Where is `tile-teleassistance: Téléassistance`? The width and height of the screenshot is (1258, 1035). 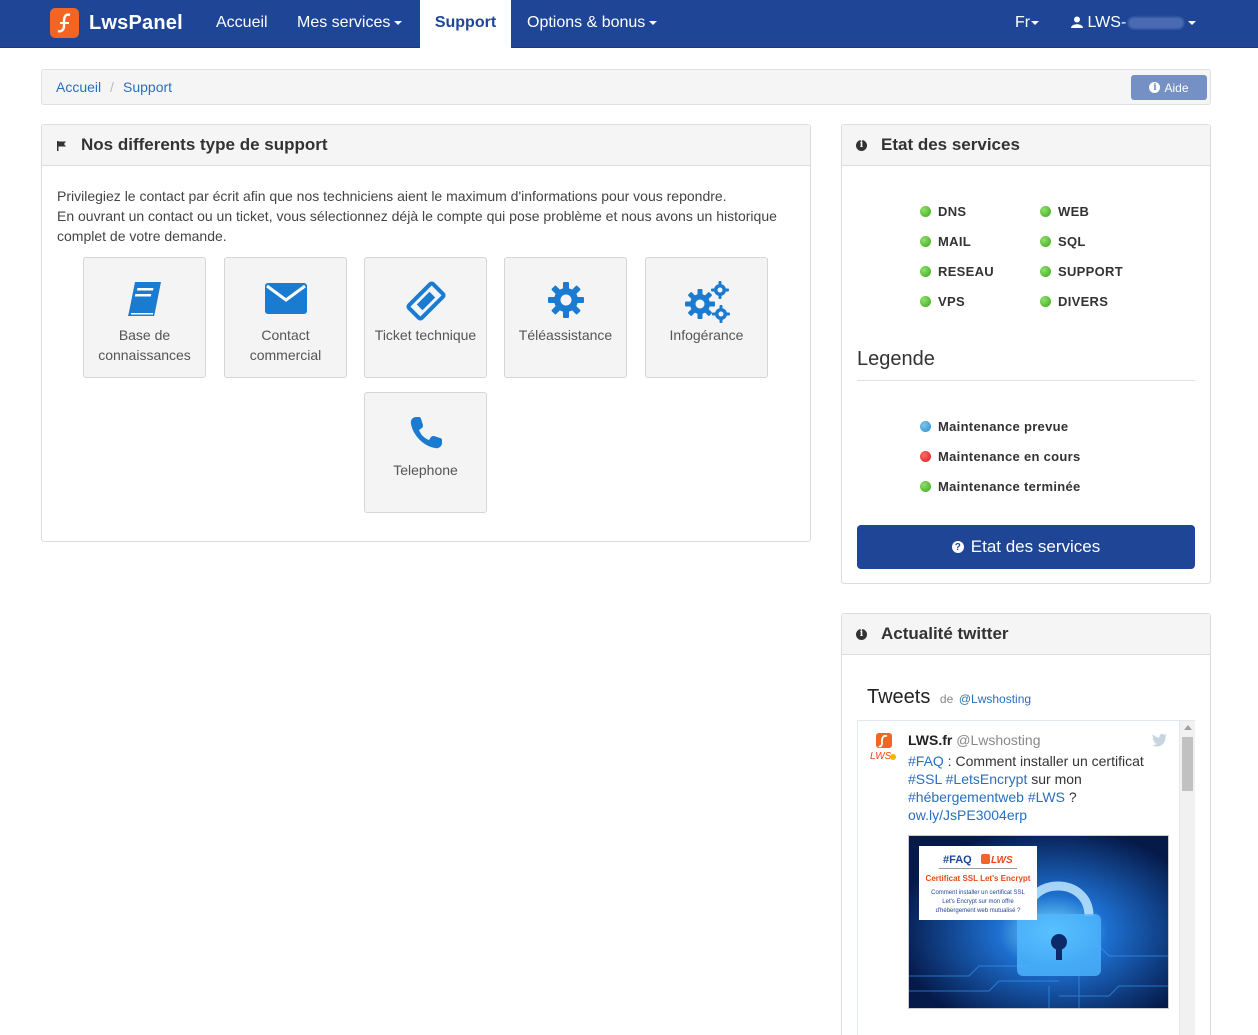
tile-teleassistance: Téléassistance is located at coordinates (565, 317).